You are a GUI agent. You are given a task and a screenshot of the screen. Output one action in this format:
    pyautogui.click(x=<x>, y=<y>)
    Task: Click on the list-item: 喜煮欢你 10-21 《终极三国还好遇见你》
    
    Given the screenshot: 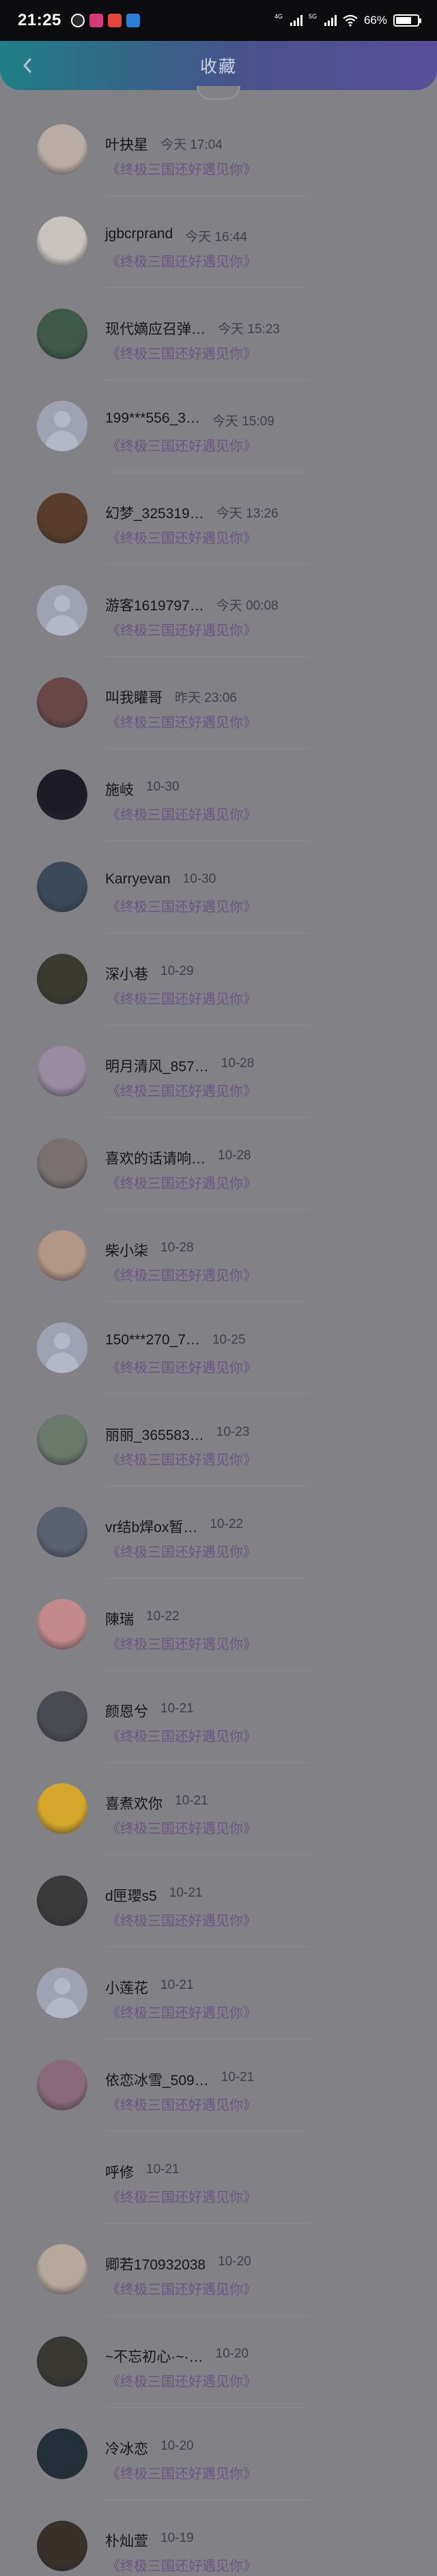 What is the action you would take?
    pyautogui.click(x=218, y=1829)
    